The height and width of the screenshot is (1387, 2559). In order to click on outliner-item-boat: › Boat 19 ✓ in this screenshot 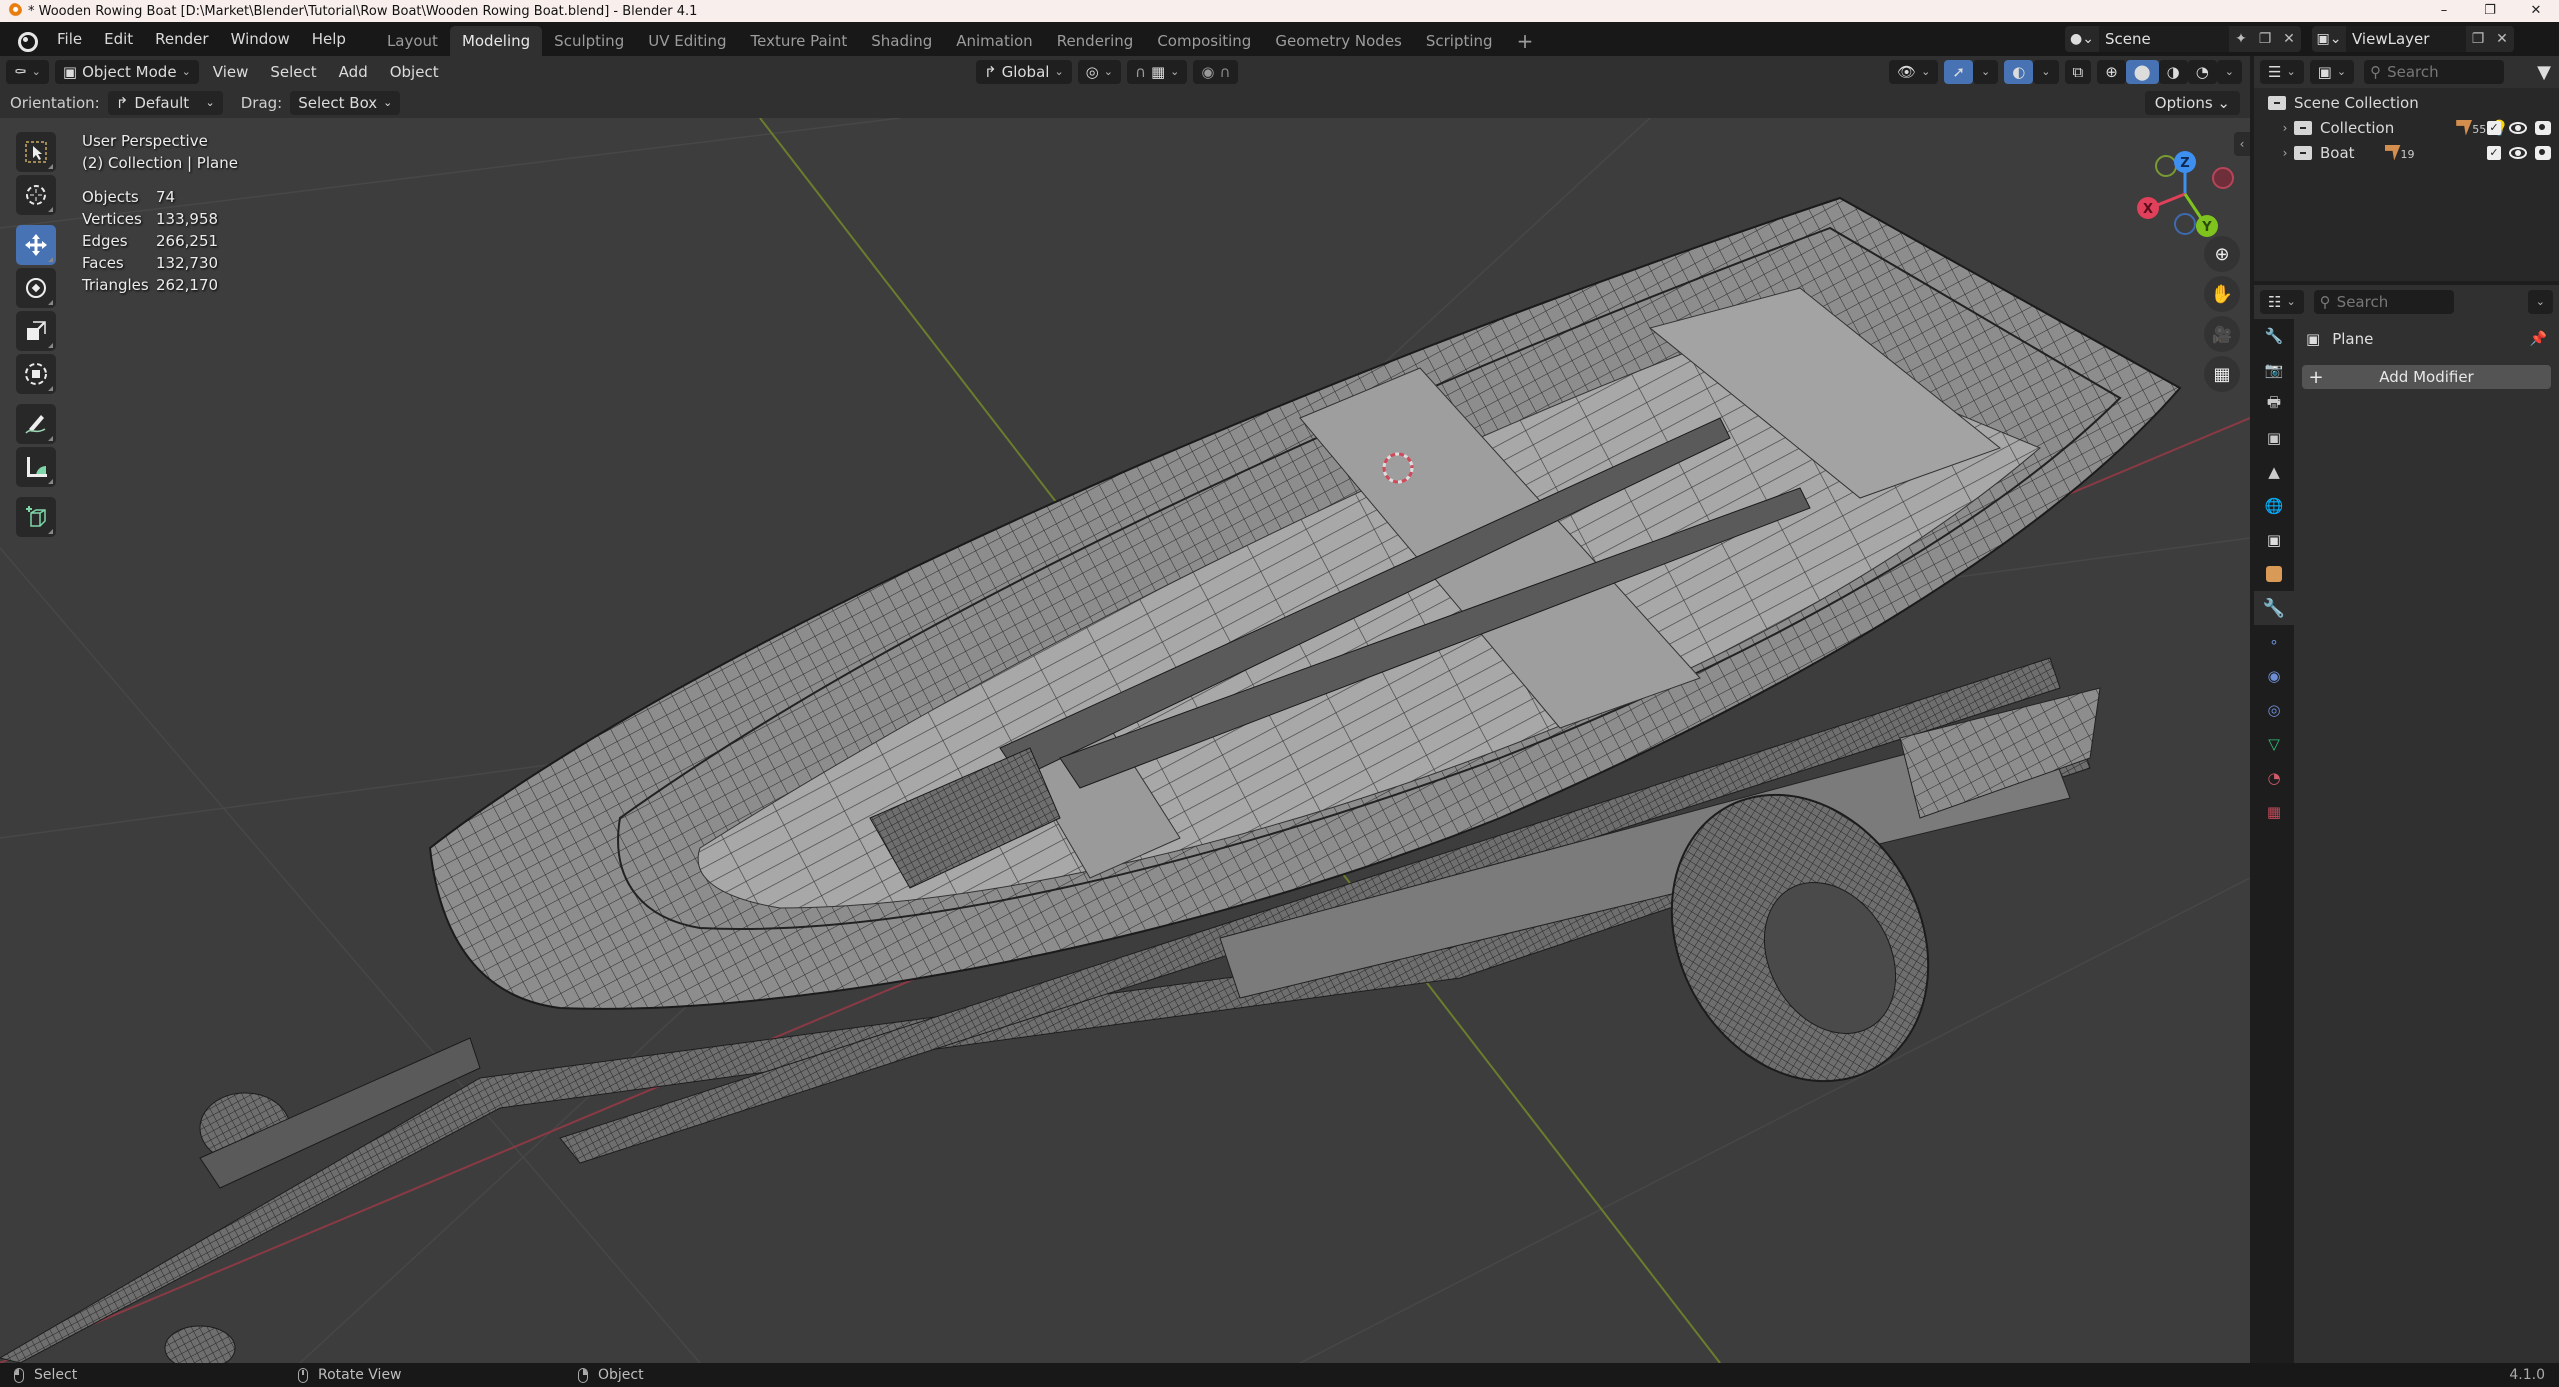, I will do `click(2406, 152)`.